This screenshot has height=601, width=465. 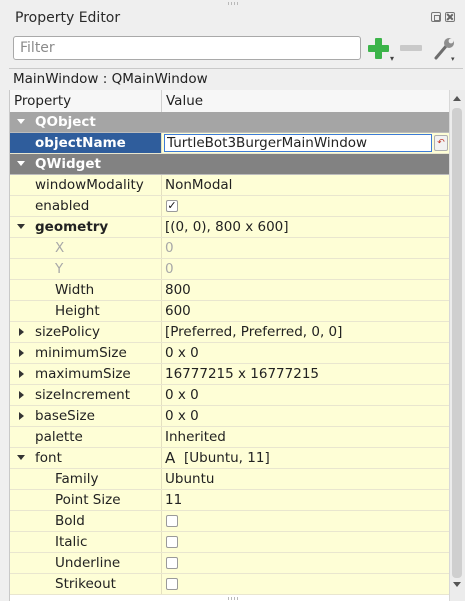 I want to click on class-label: MainWindow : QMainWindow, so click(x=236, y=78).